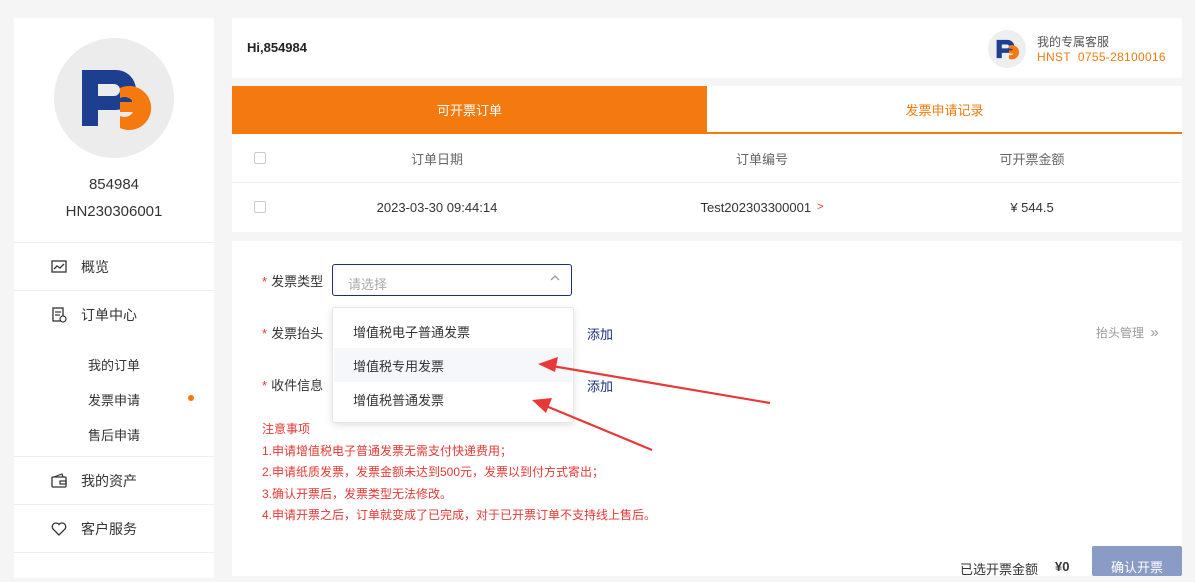 The width and height of the screenshot is (1195, 582). Describe the element at coordinates (59, 315) in the screenshot. I see `document-icon` at that location.